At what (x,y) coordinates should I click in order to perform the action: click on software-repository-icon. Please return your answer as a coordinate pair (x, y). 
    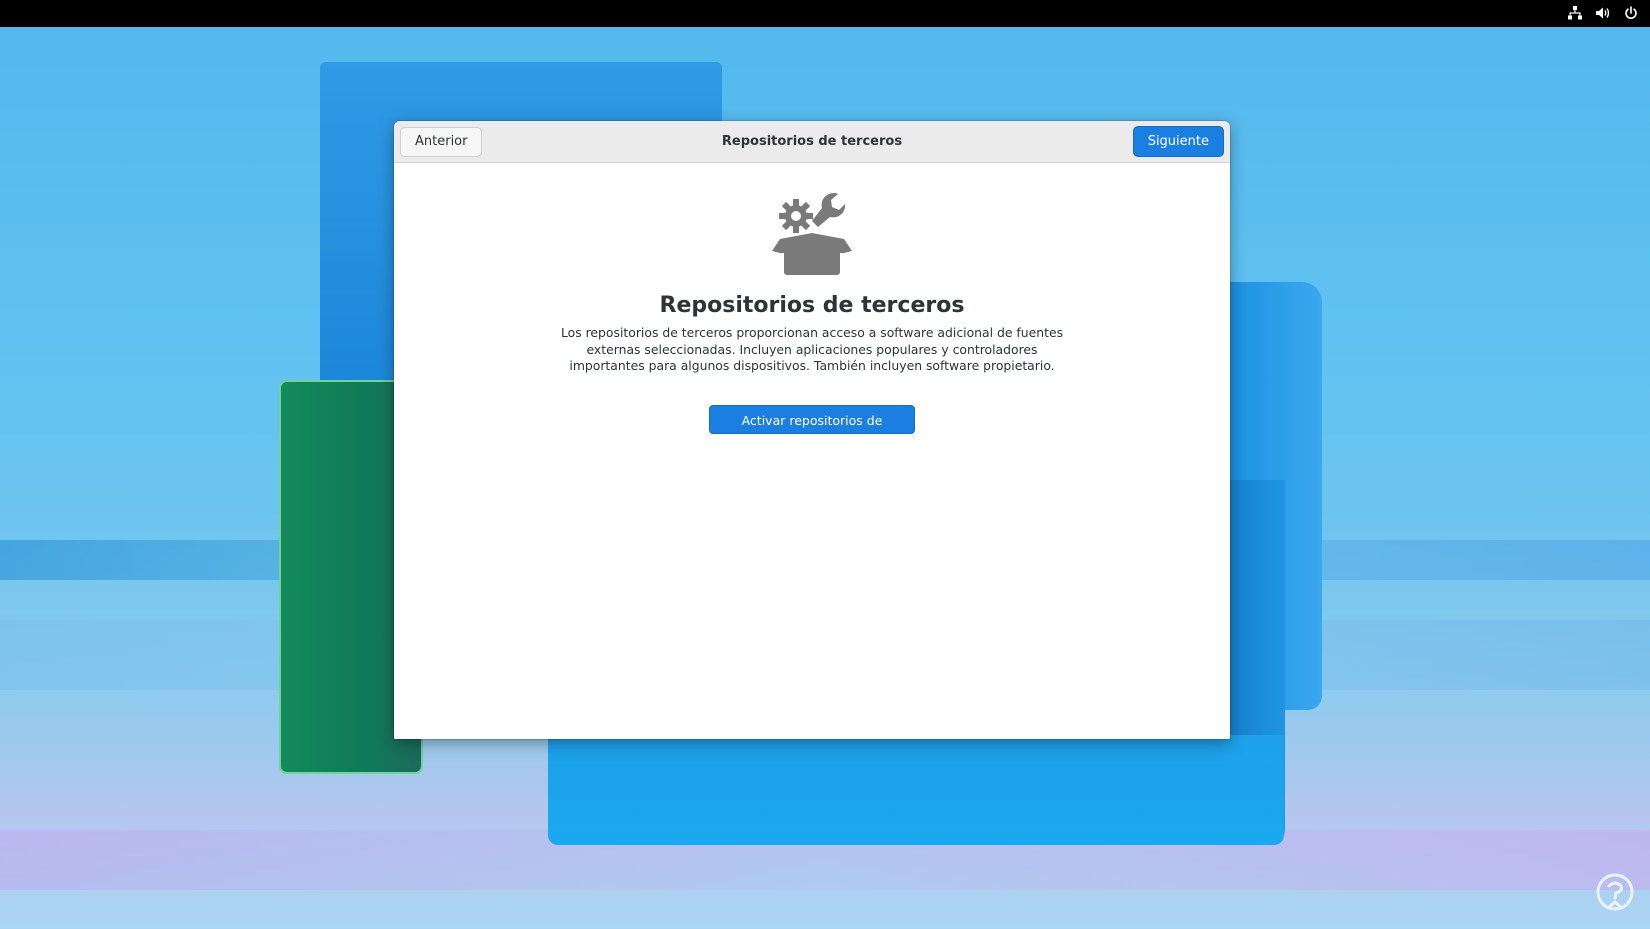
    Looking at the image, I should click on (812, 235).